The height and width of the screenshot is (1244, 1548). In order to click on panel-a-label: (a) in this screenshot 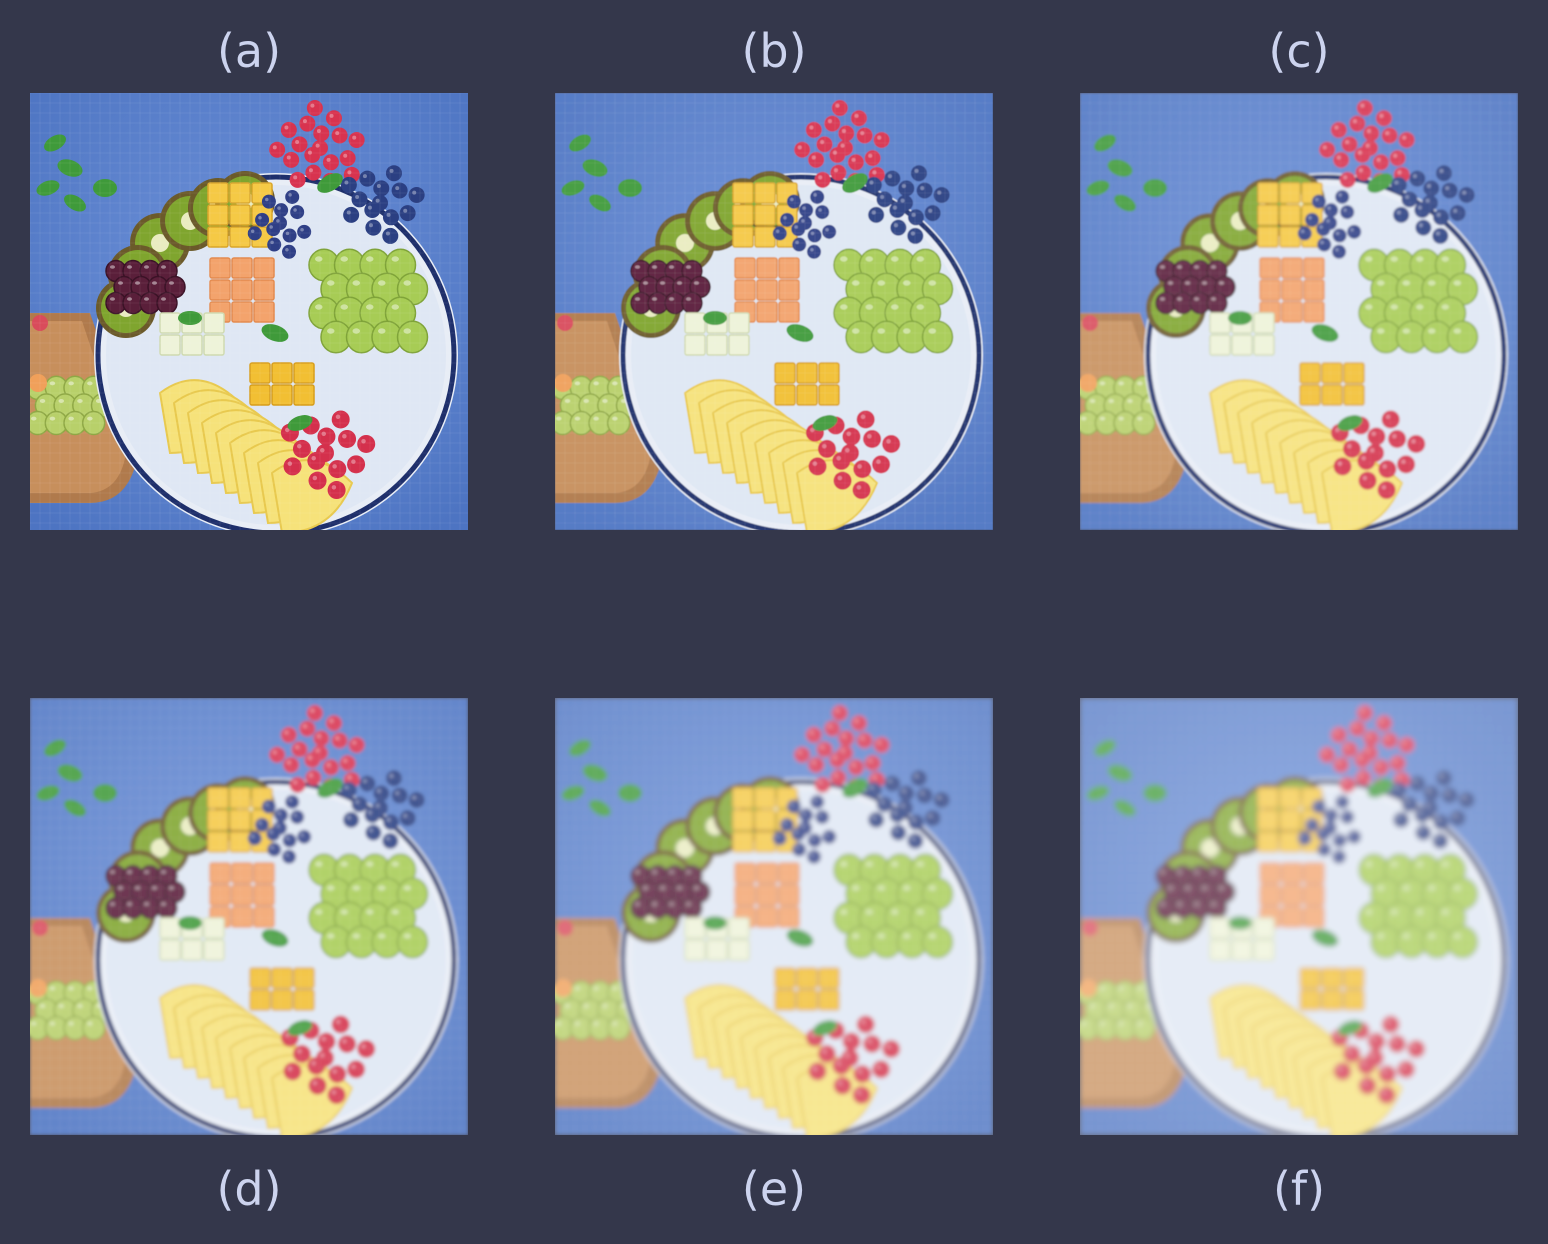, I will do `click(249, 51)`.